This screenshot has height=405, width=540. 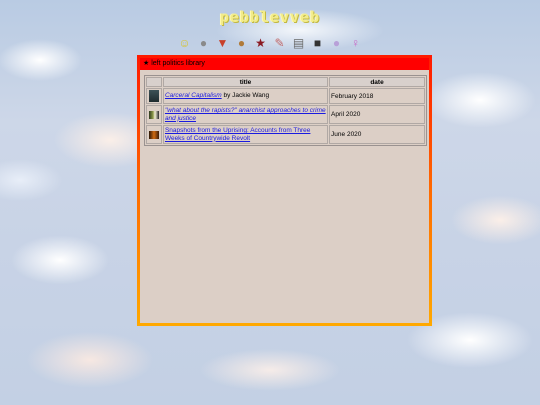 I want to click on site-title: pebblevveb, so click(x=270, y=17).